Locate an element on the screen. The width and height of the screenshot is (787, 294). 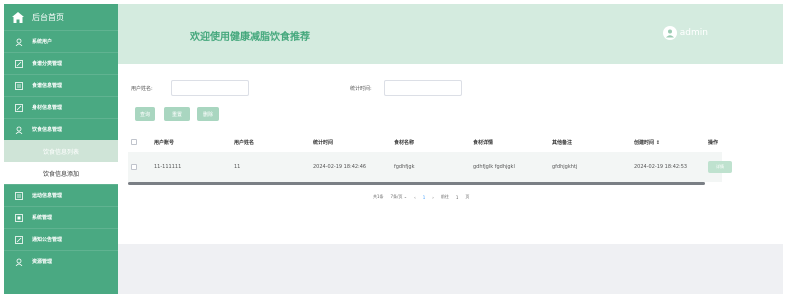
sidebar-home-label: 后台首页 is located at coordinates (48, 17).